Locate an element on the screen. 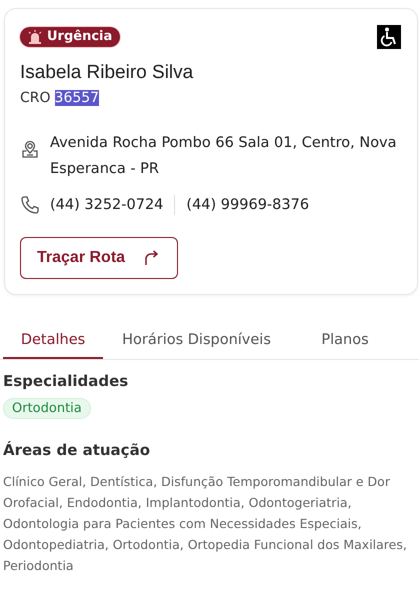 Image resolution: width=419 pixels, height=596 pixels. section-title: Especialidades is located at coordinates (66, 381).